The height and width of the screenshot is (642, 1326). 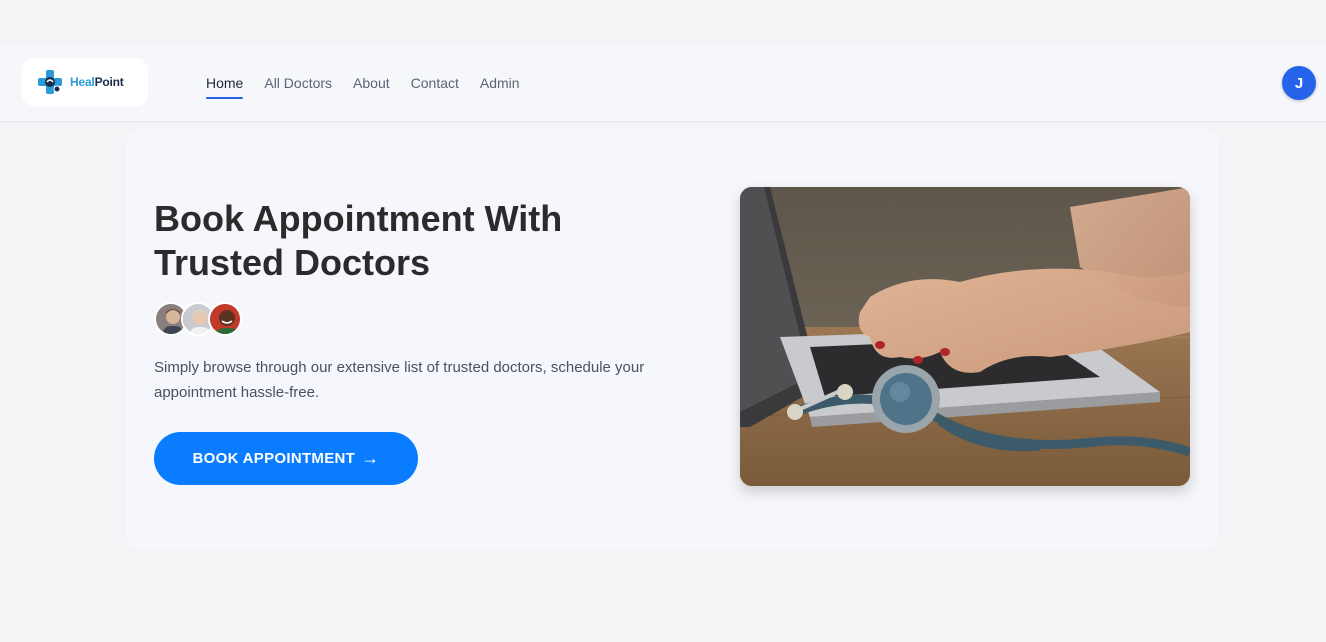 I want to click on book-appointment-button: BOOK APPOINTMENT →, so click(x=286, y=458).